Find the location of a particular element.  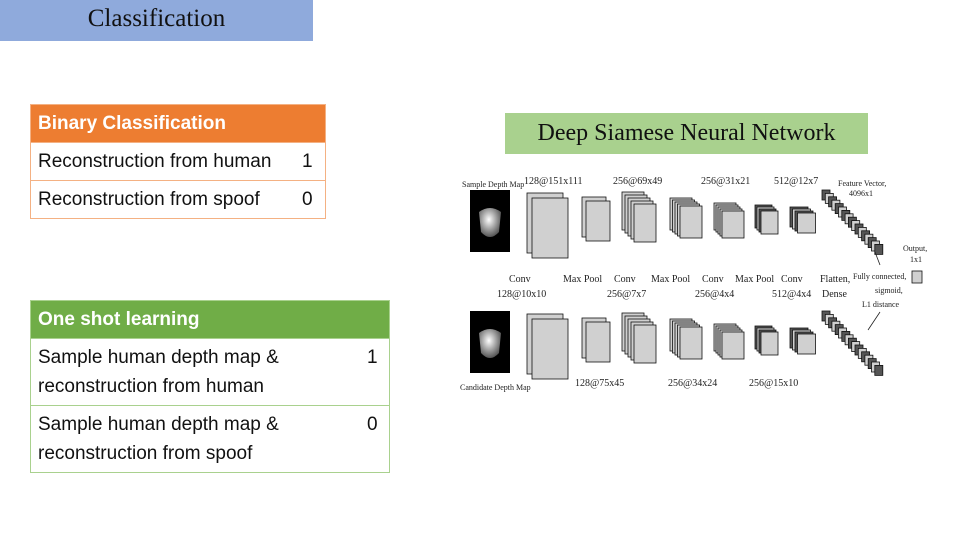

kernel-label: Dense is located at coordinates (834, 294).